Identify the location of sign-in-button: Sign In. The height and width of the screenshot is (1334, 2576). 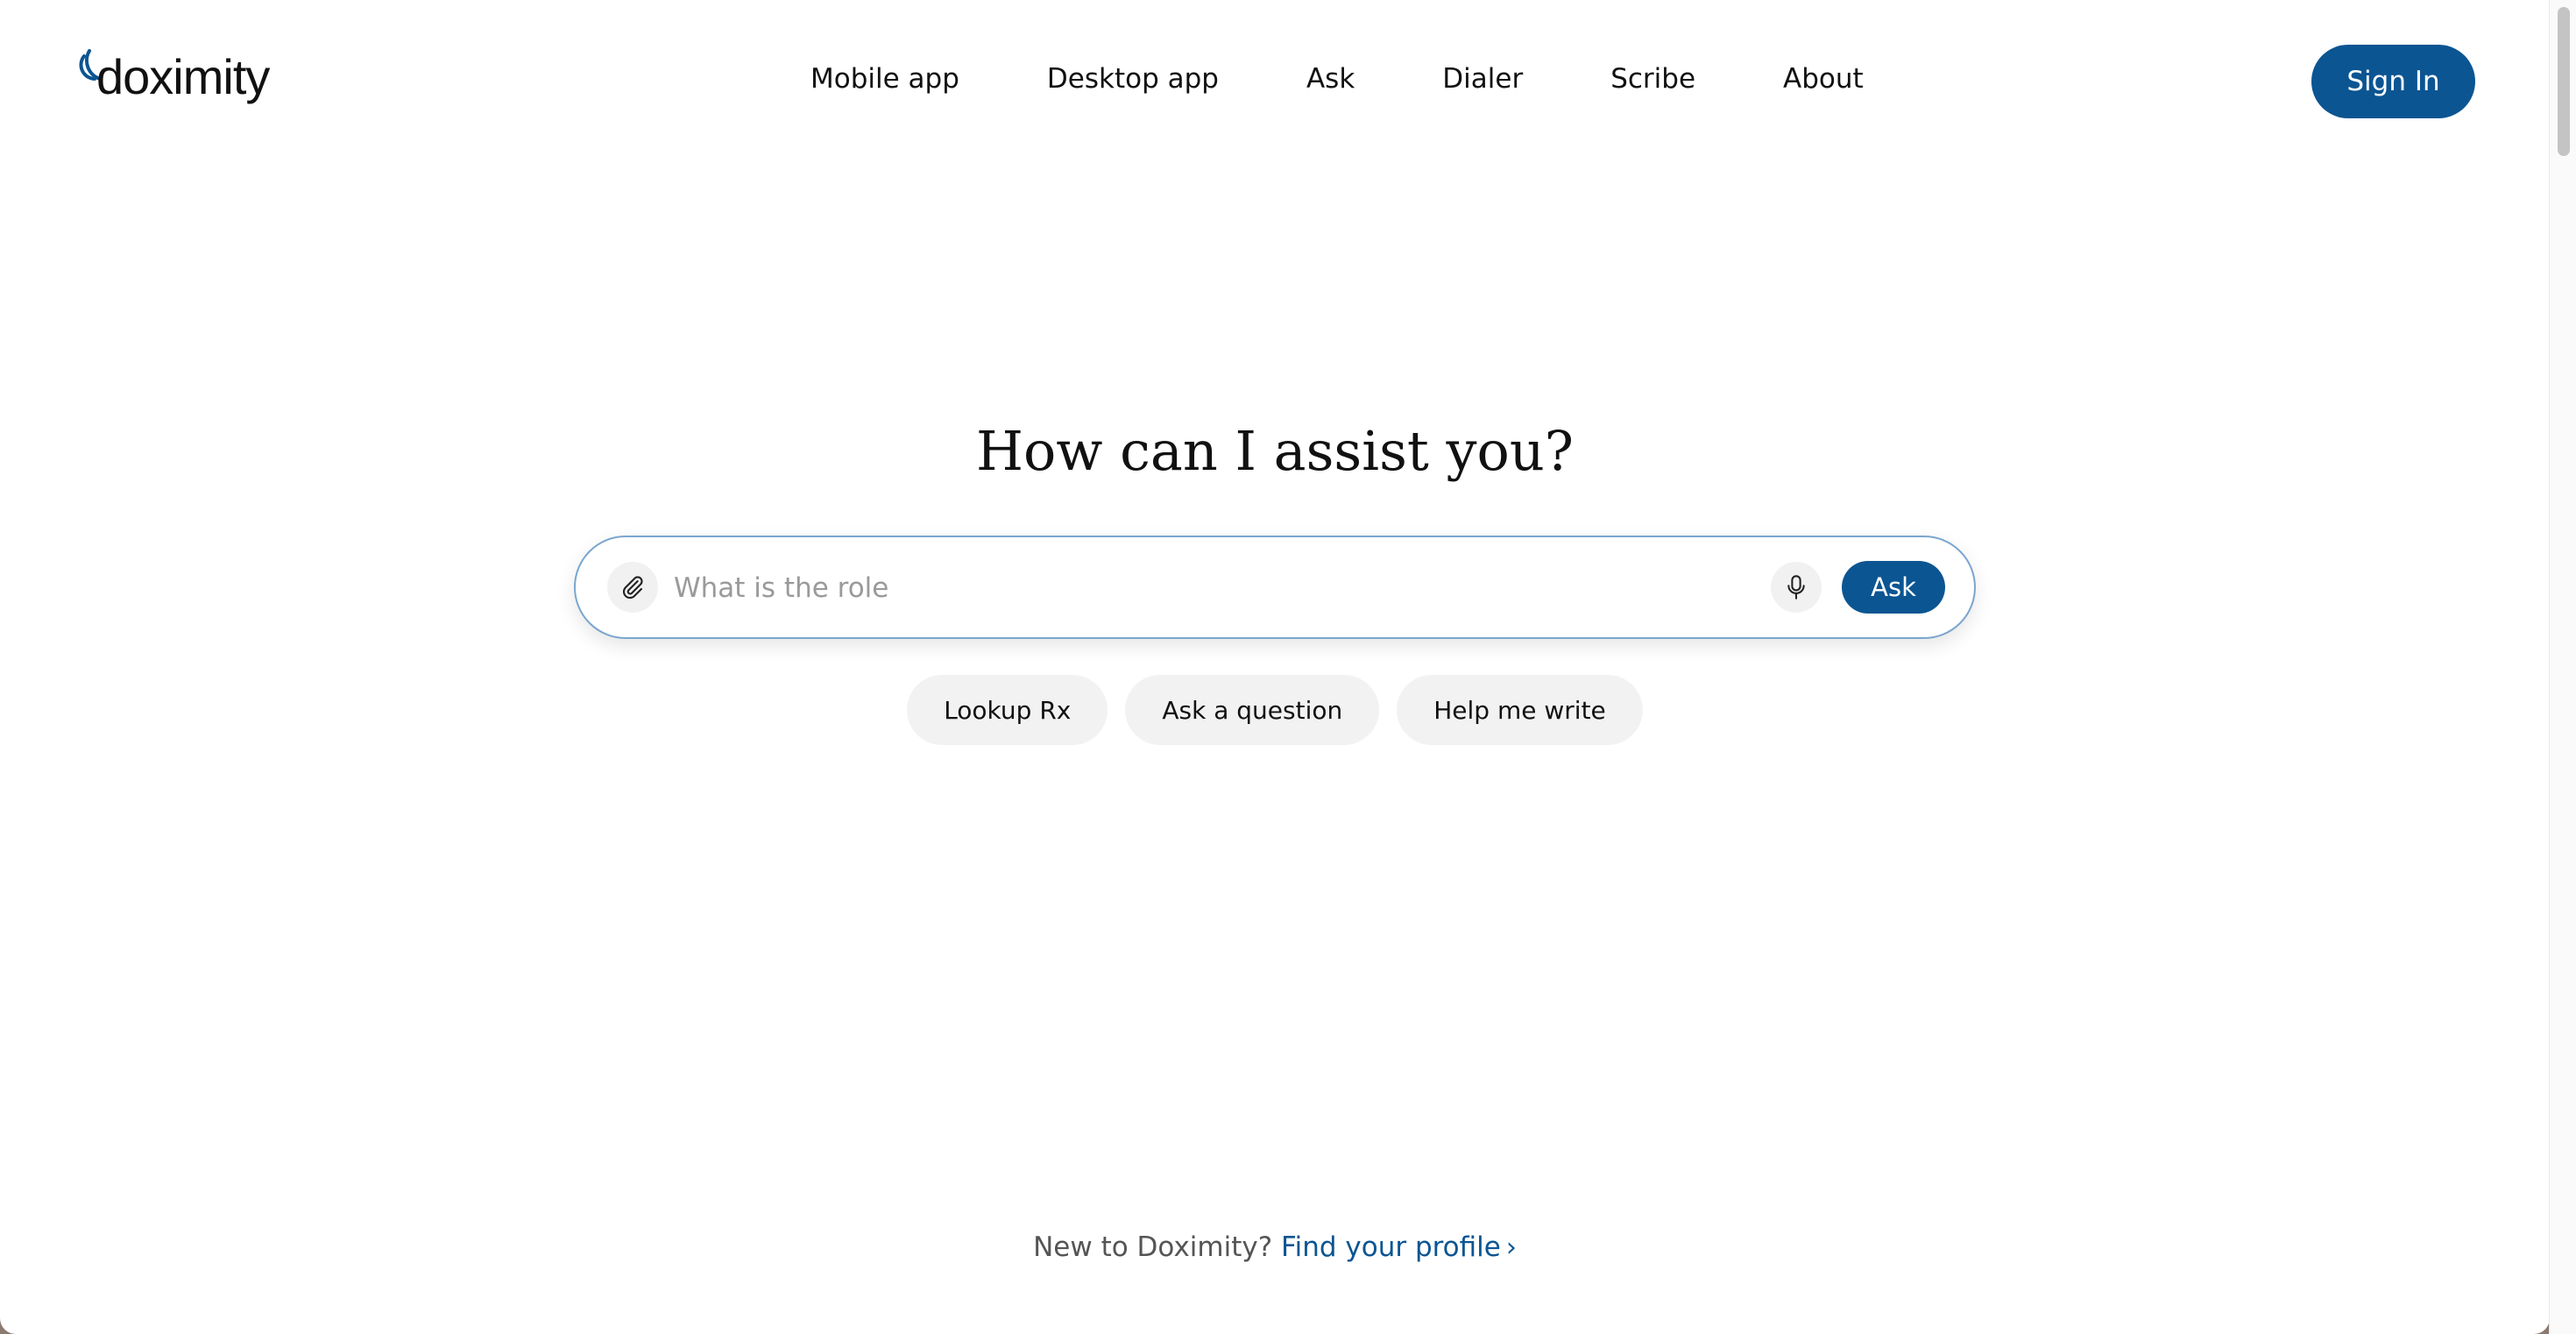
(2393, 81).